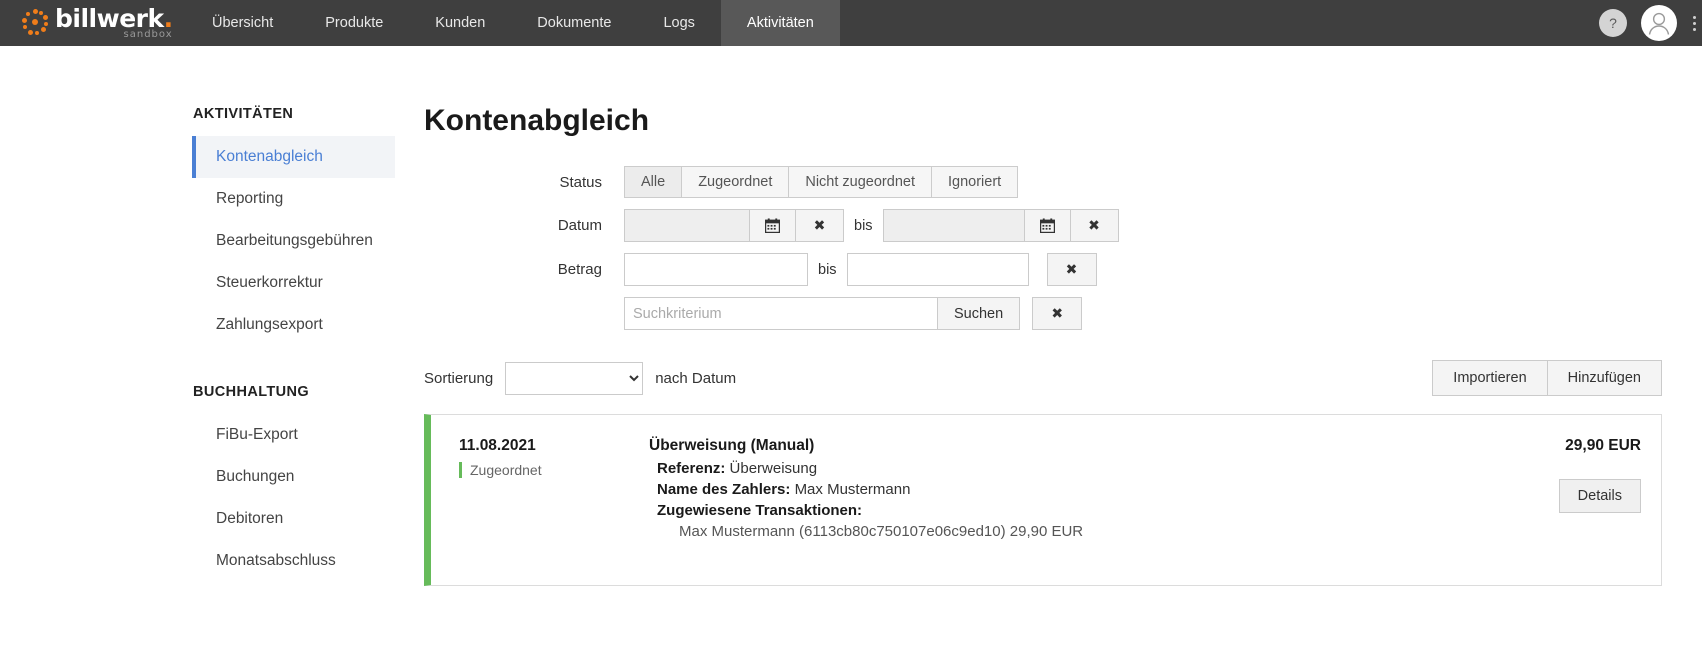 Image resolution: width=1702 pixels, height=653 pixels. Describe the element at coordinates (1043, 269) in the screenshot. I see `filter-row-betrag: Betrag bis ✖` at that location.